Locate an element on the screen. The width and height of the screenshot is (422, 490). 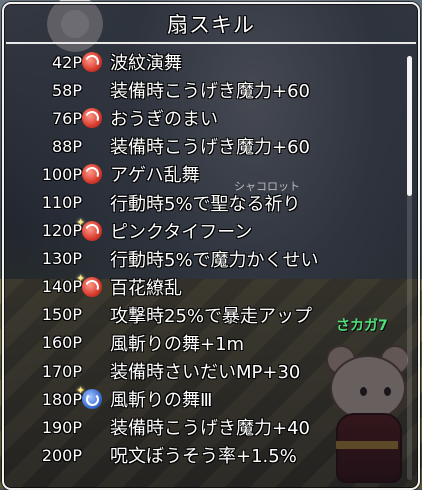
skill-points: 150P is located at coordinates (61, 315).